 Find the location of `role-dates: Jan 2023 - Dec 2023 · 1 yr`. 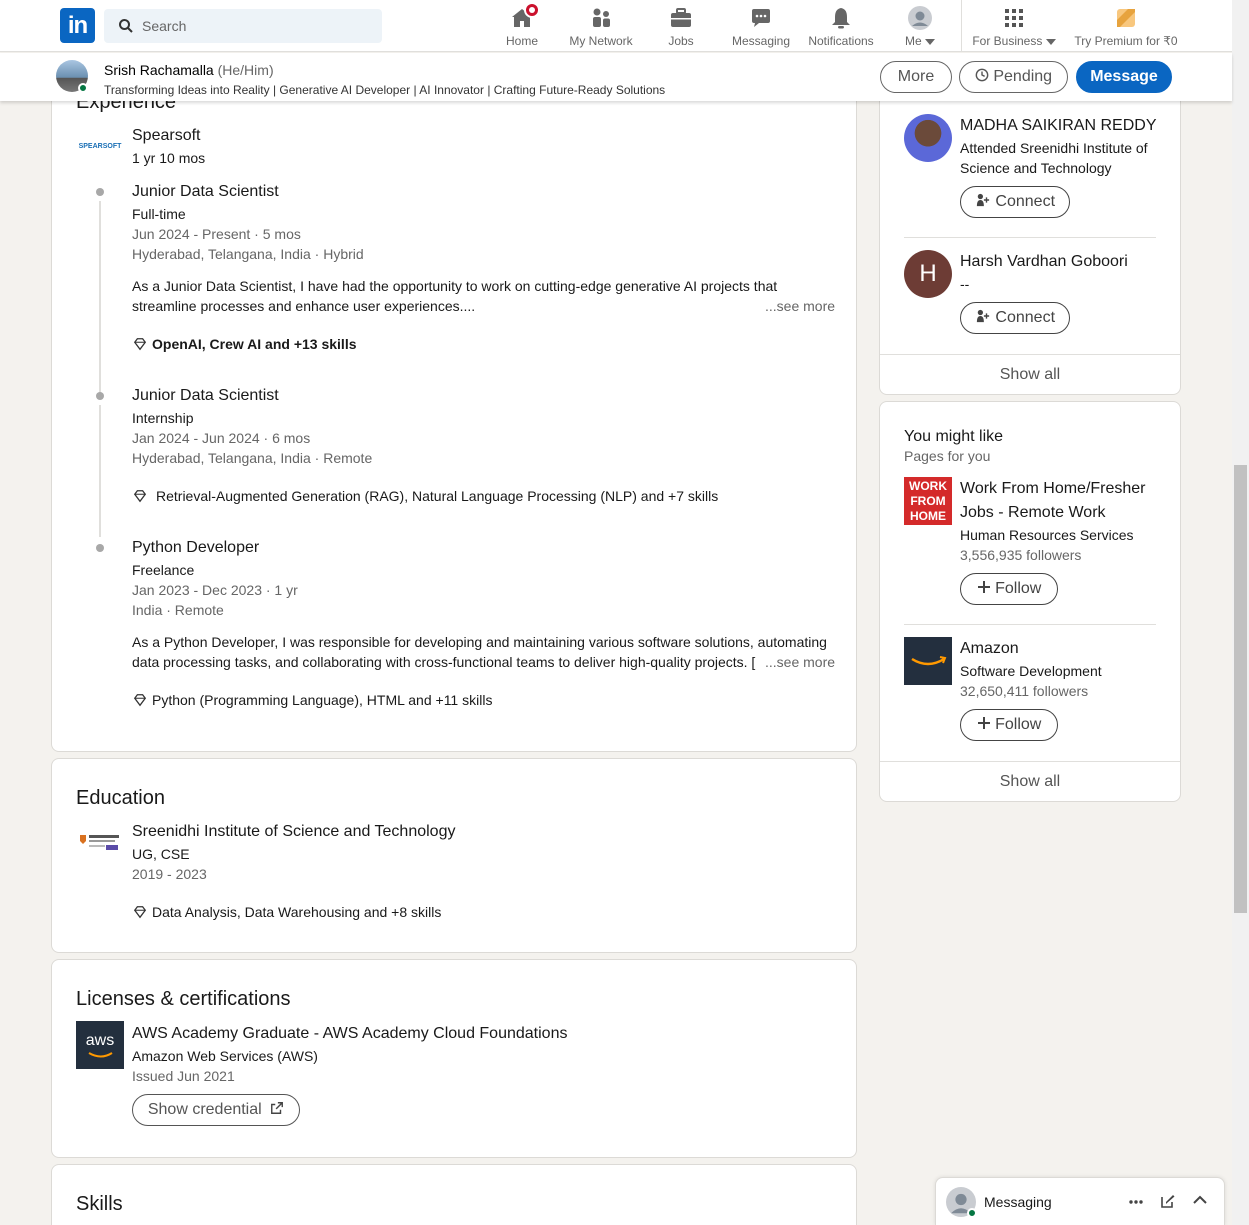

role-dates: Jan 2023 - Dec 2023 · 1 yr is located at coordinates (215, 590).